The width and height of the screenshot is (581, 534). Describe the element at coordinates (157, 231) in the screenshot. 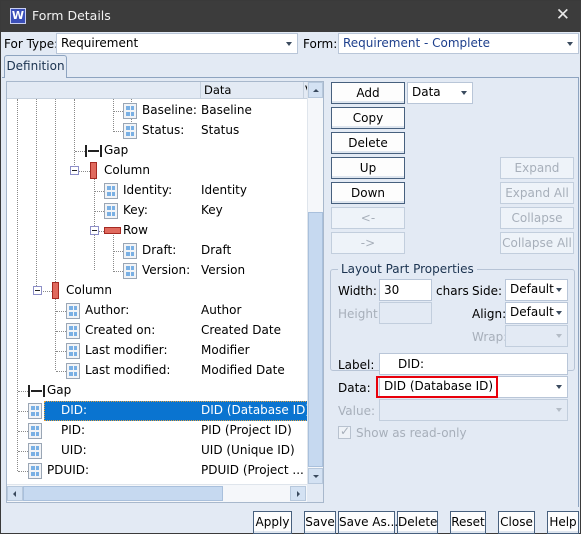

I see `tree-row: Row` at that location.